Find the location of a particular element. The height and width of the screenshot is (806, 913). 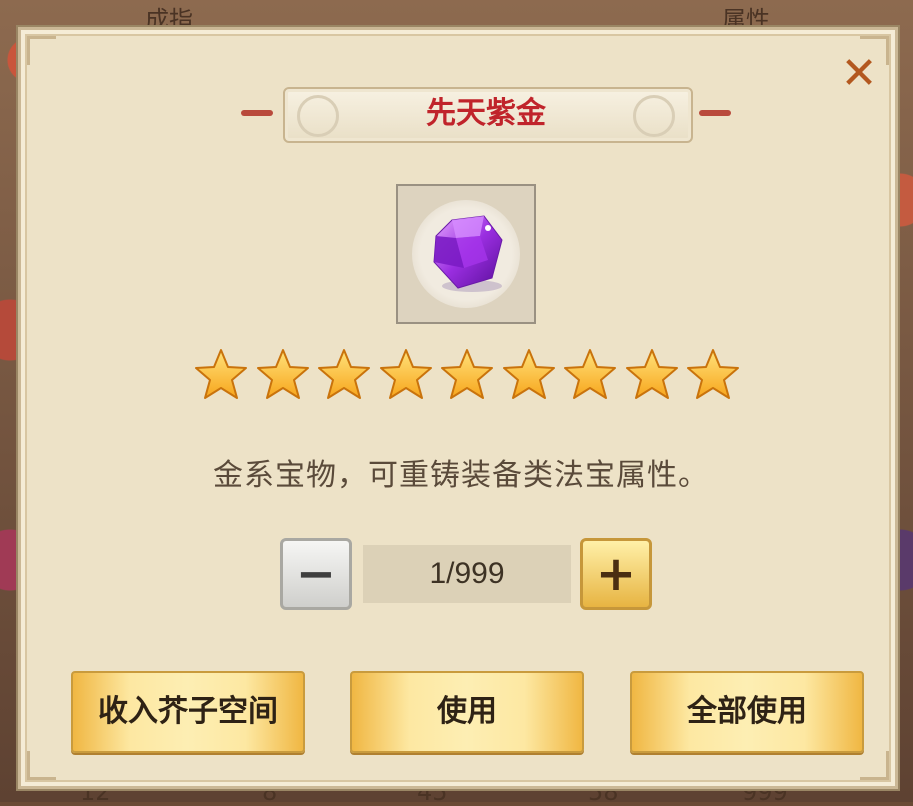

star-rating is located at coordinates (467, 375).